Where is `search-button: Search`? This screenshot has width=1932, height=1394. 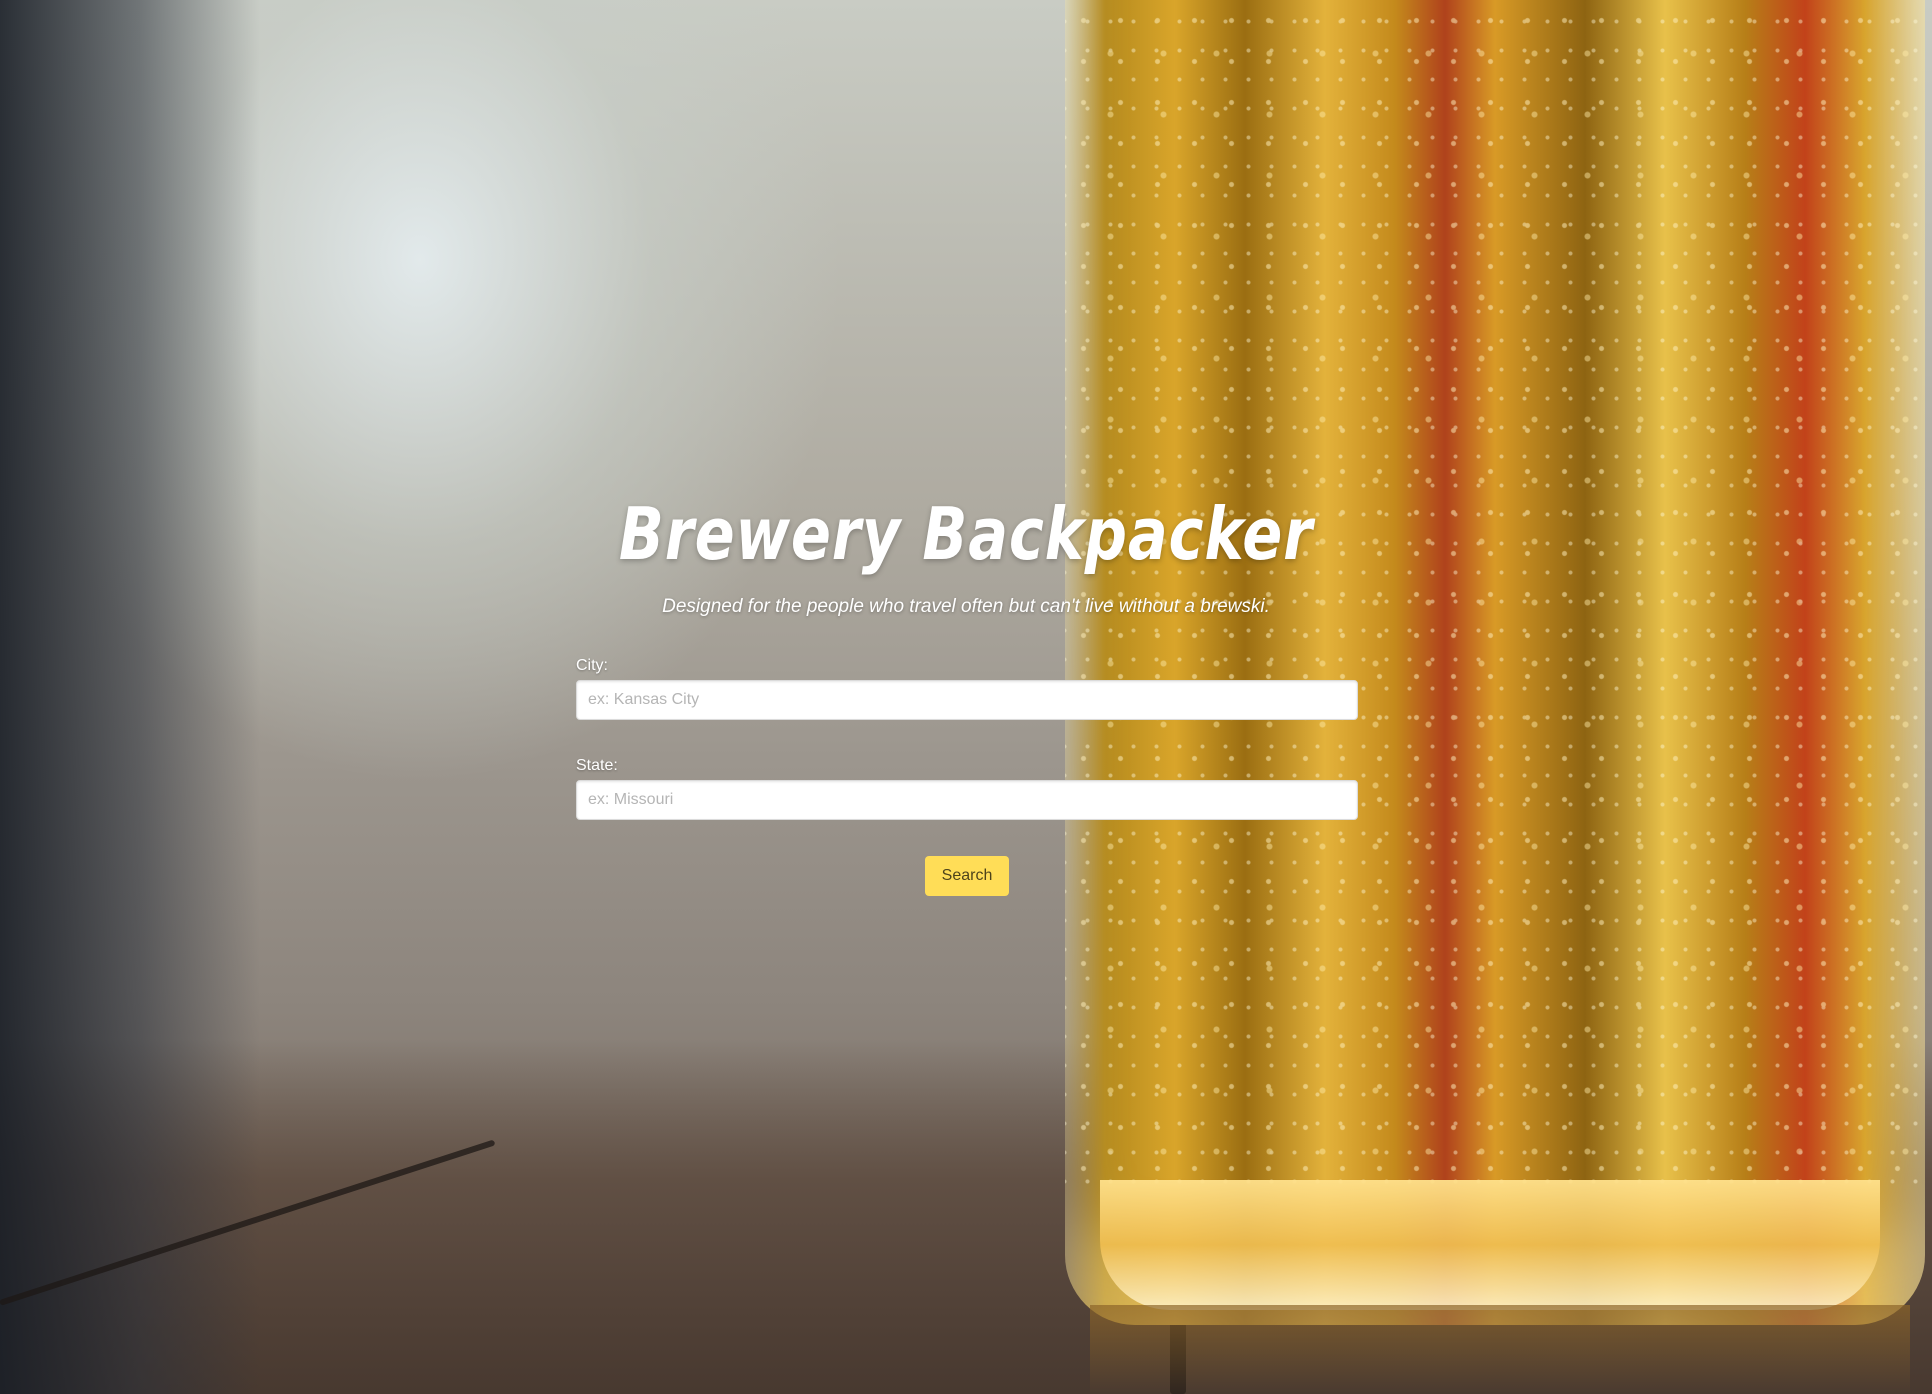
search-button: Search is located at coordinates (967, 876).